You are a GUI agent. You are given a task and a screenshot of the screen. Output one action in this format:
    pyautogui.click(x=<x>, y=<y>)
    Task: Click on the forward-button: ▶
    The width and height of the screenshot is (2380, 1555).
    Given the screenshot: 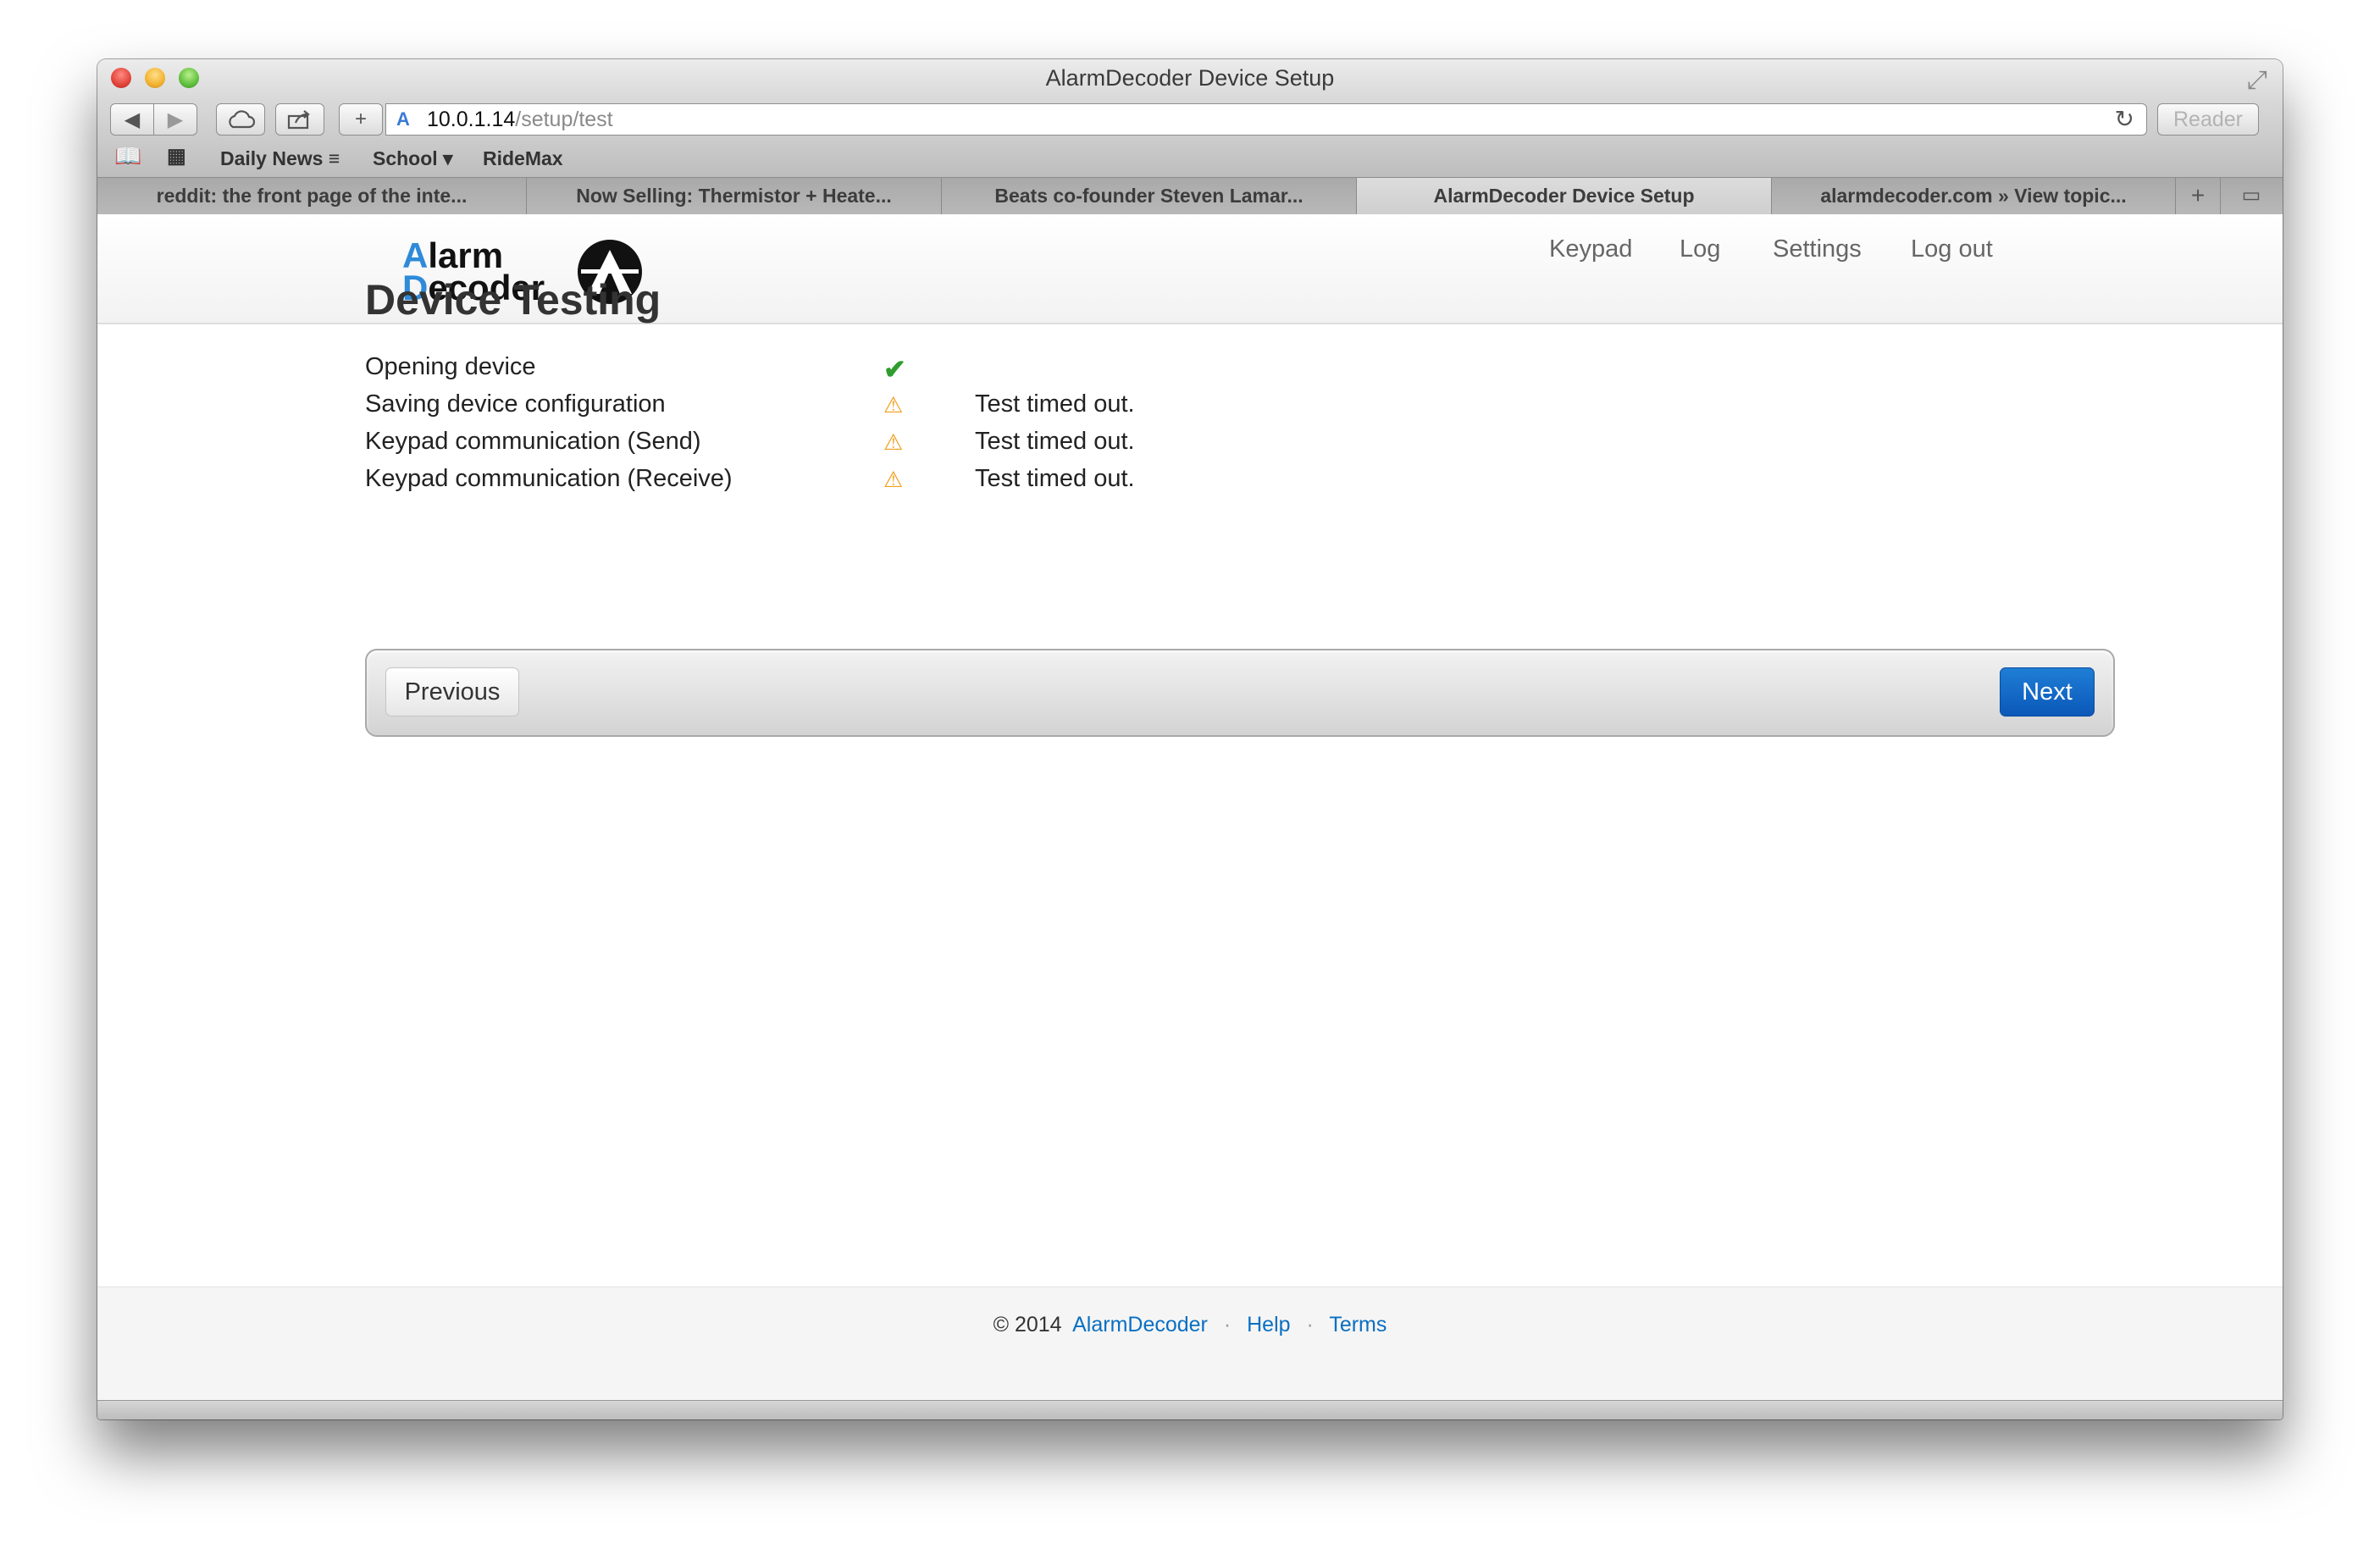 What is the action you would take?
    pyautogui.click(x=175, y=119)
    